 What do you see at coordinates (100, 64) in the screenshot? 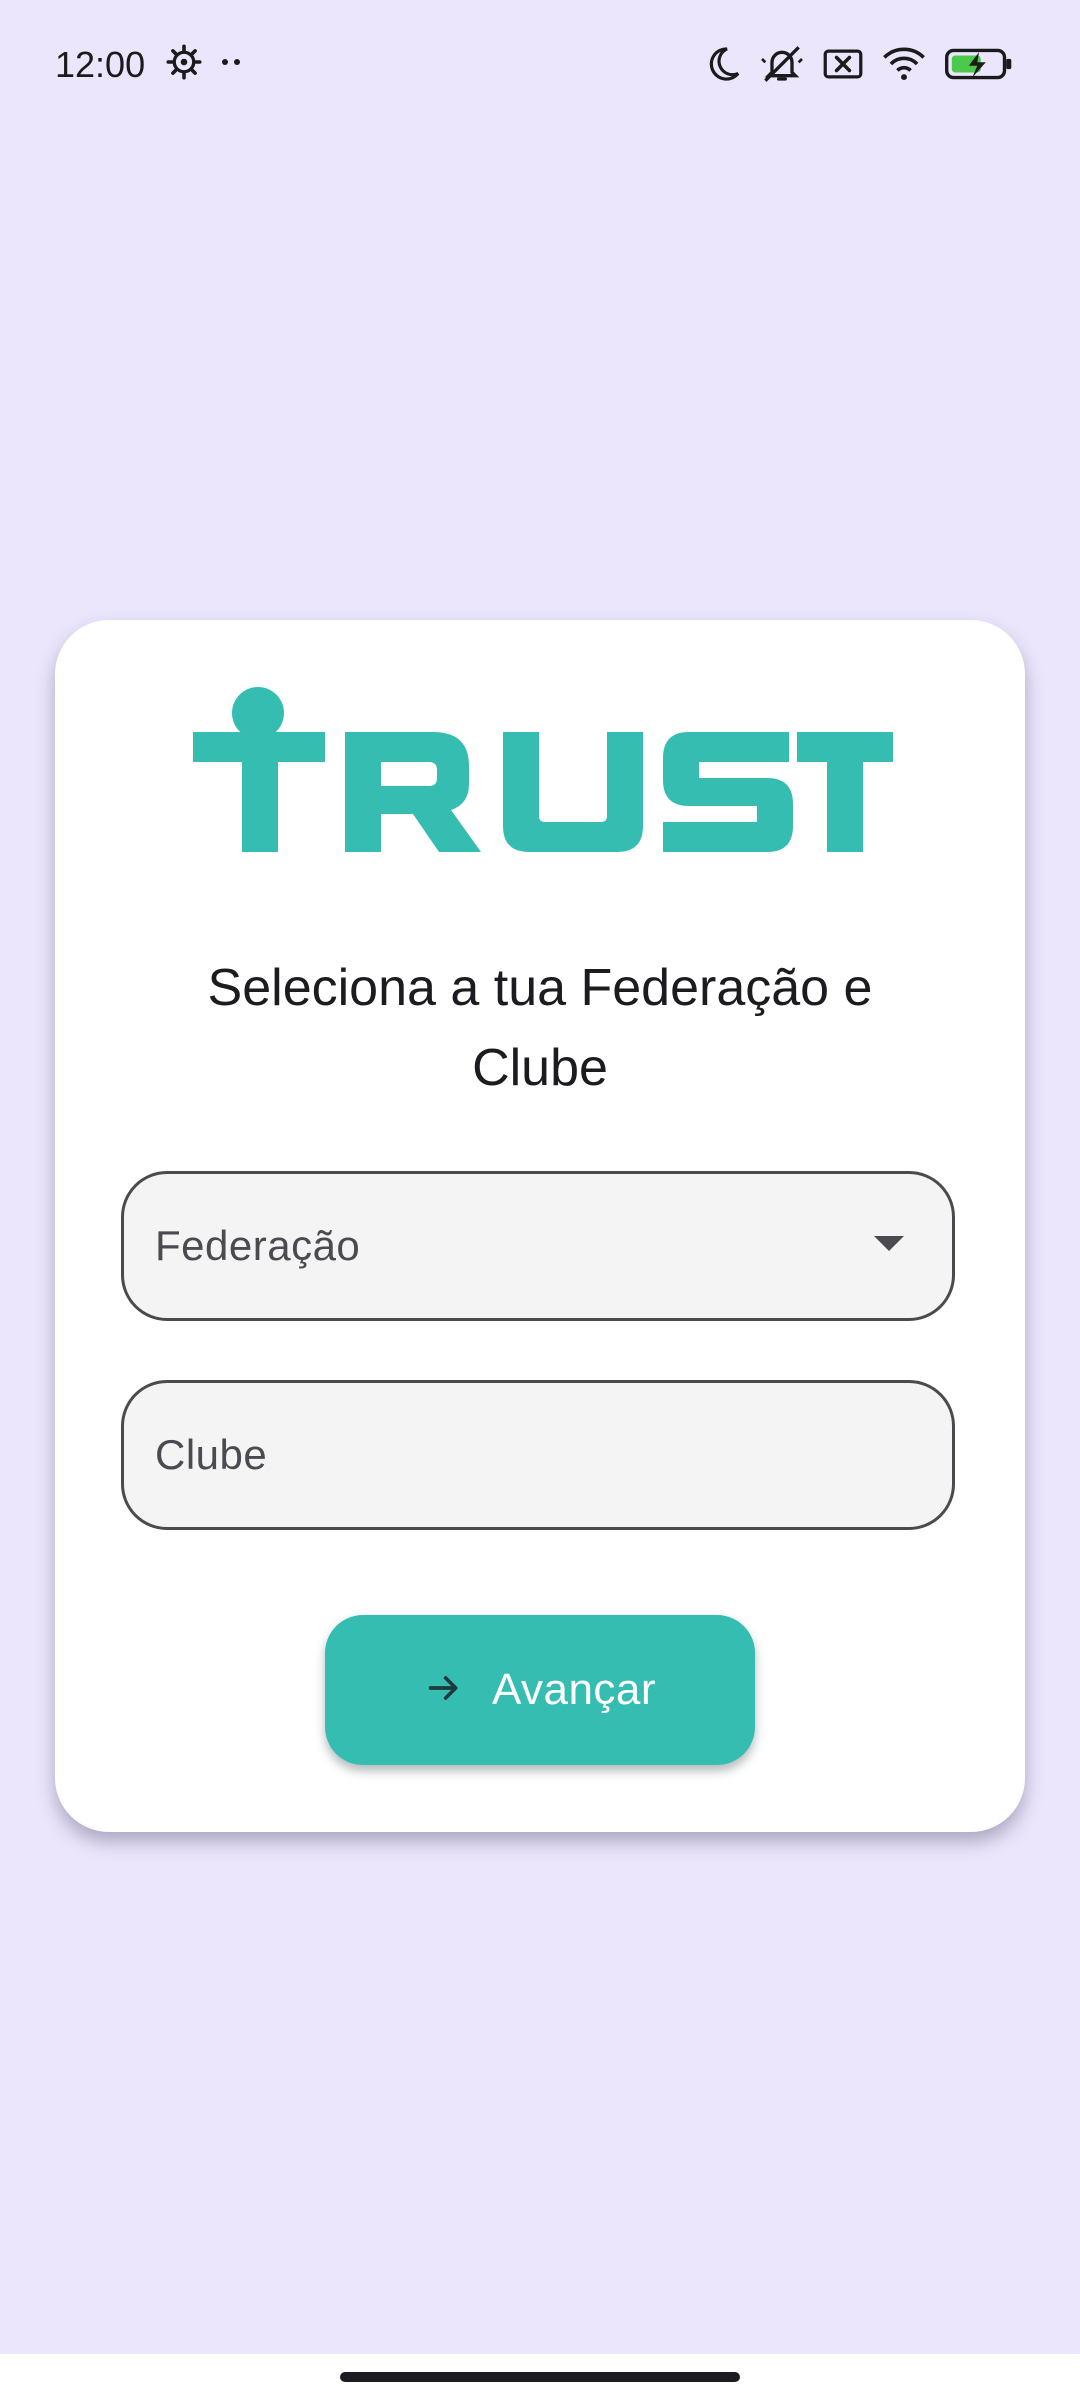
I see `status-time: 12:00` at bounding box center [100, 64].